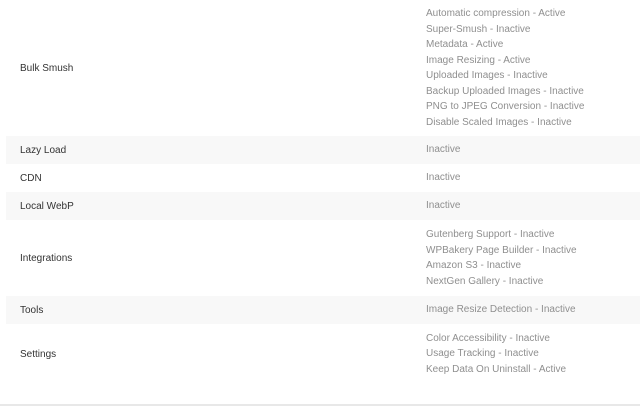 The image size is (640, 412). I want to click on row-label: Settings, so click(38, 354).